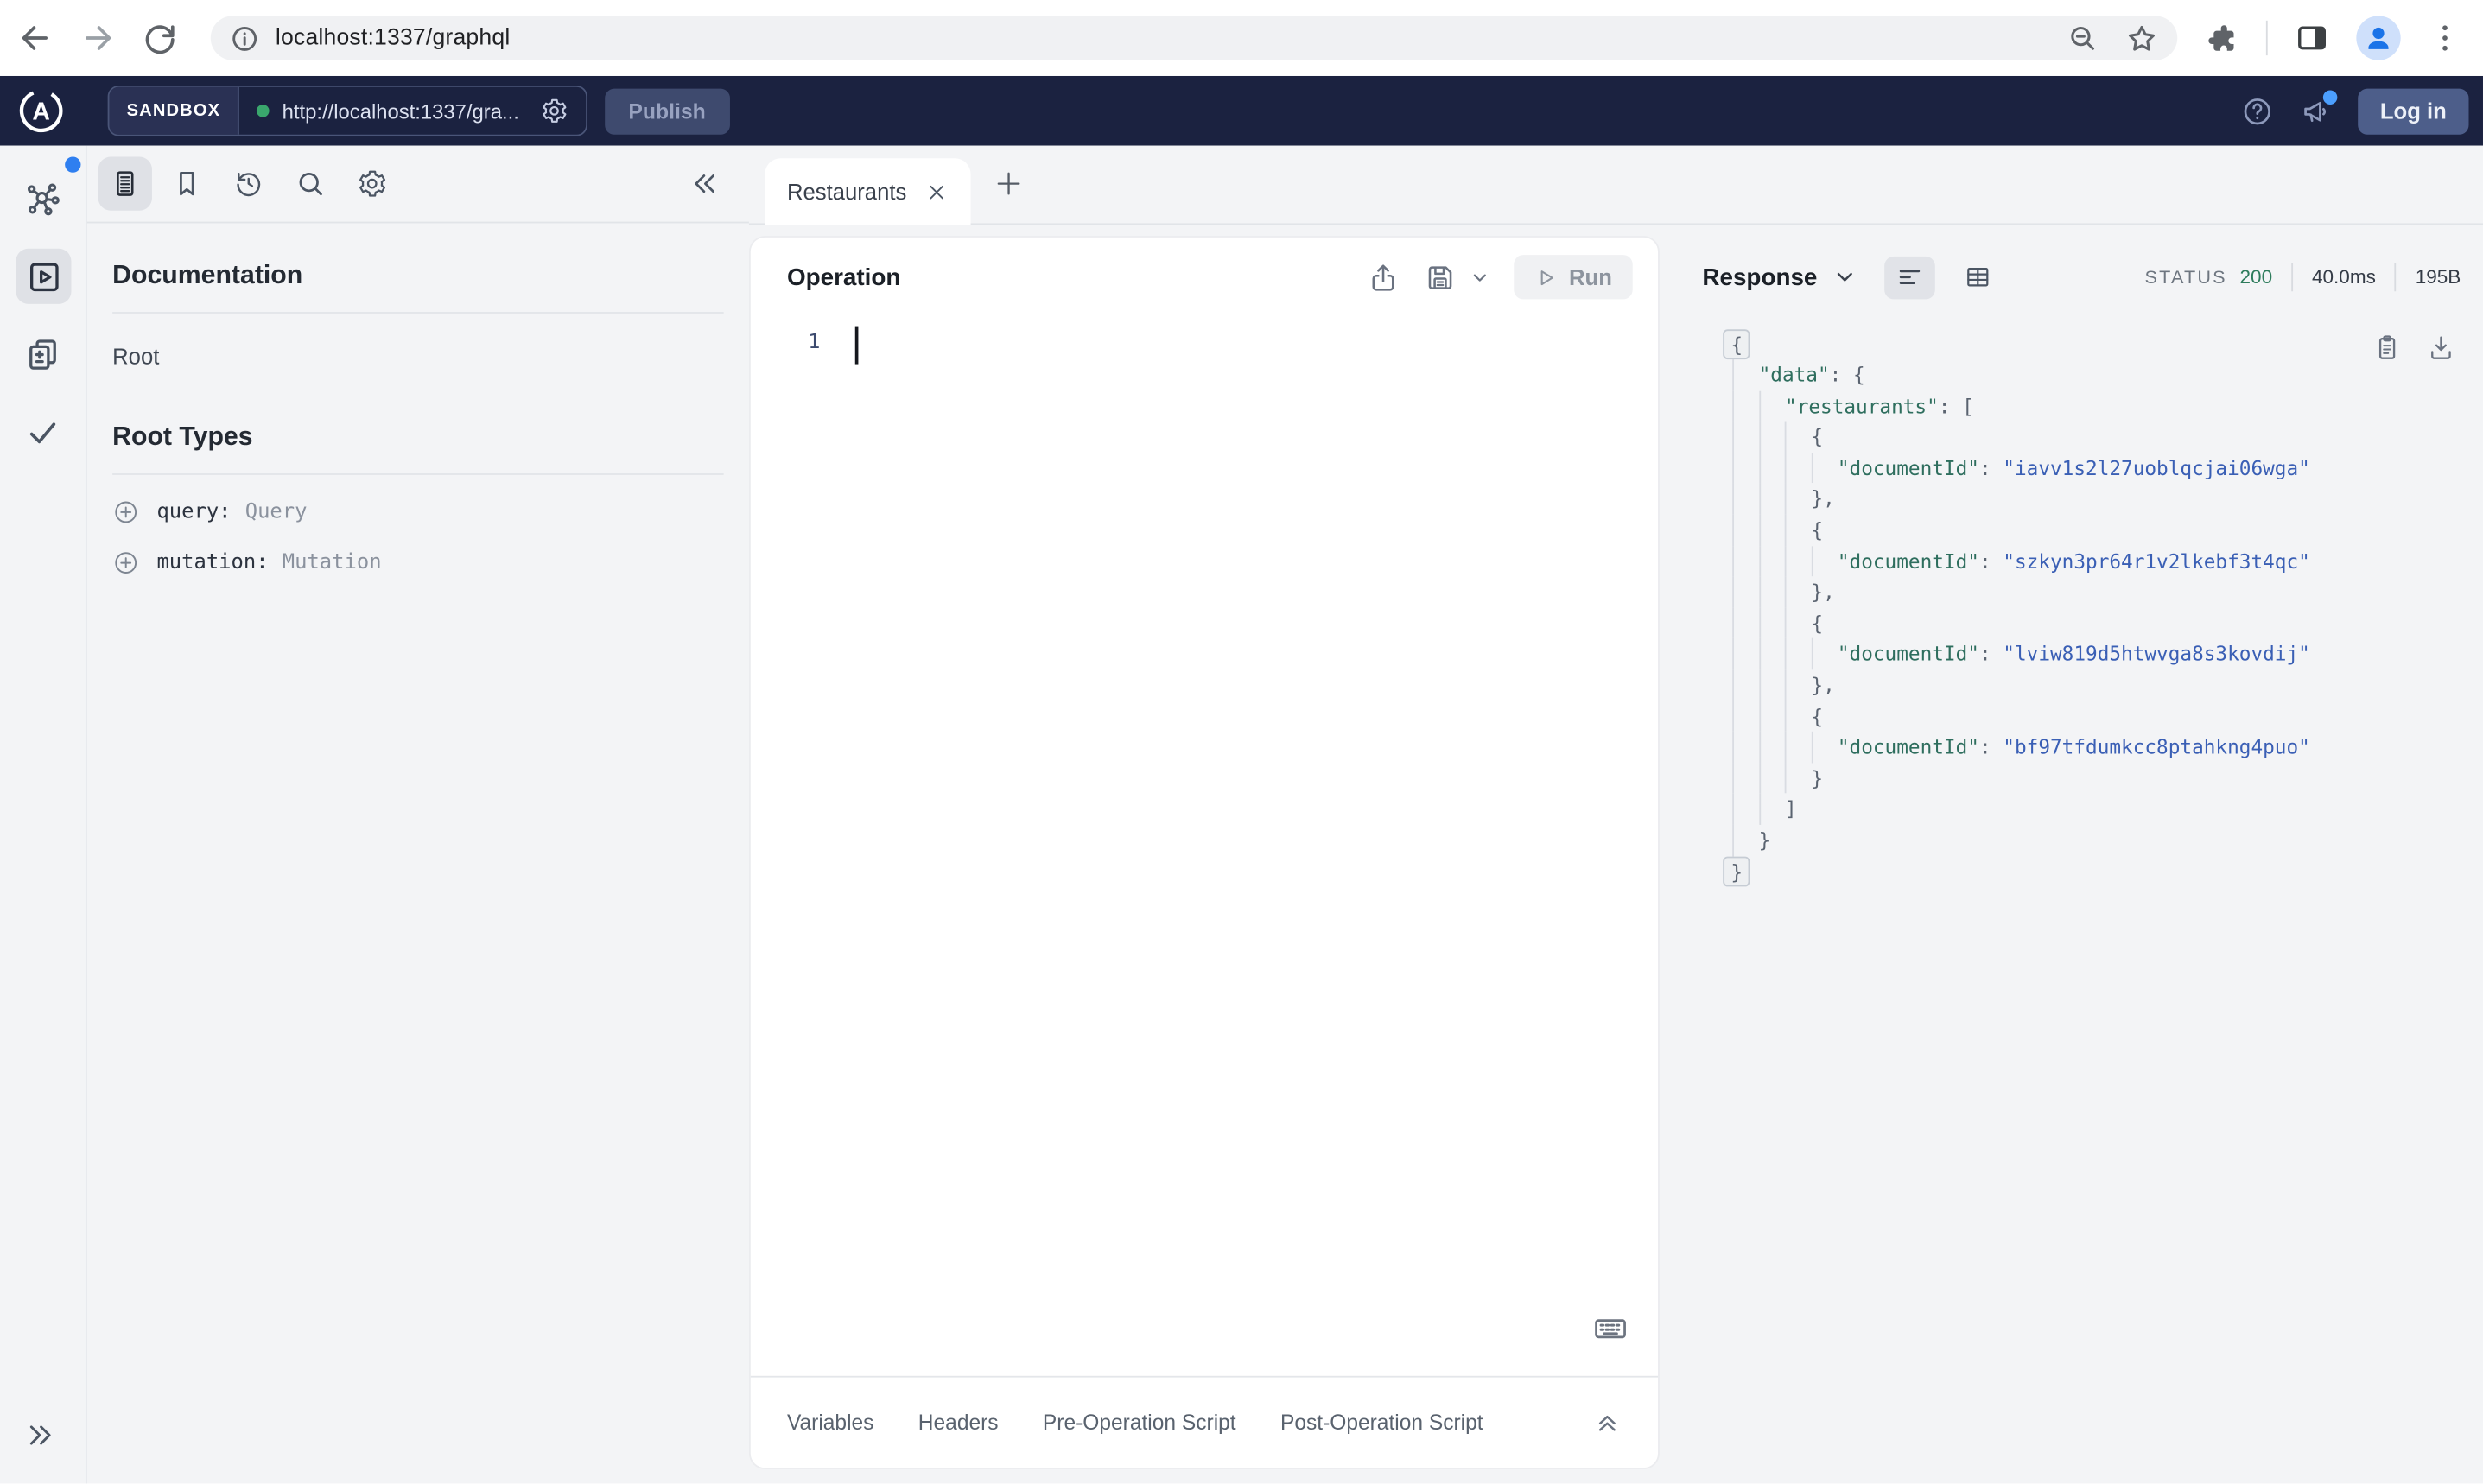  I want to click on checklist-icon, so click(42, 432).